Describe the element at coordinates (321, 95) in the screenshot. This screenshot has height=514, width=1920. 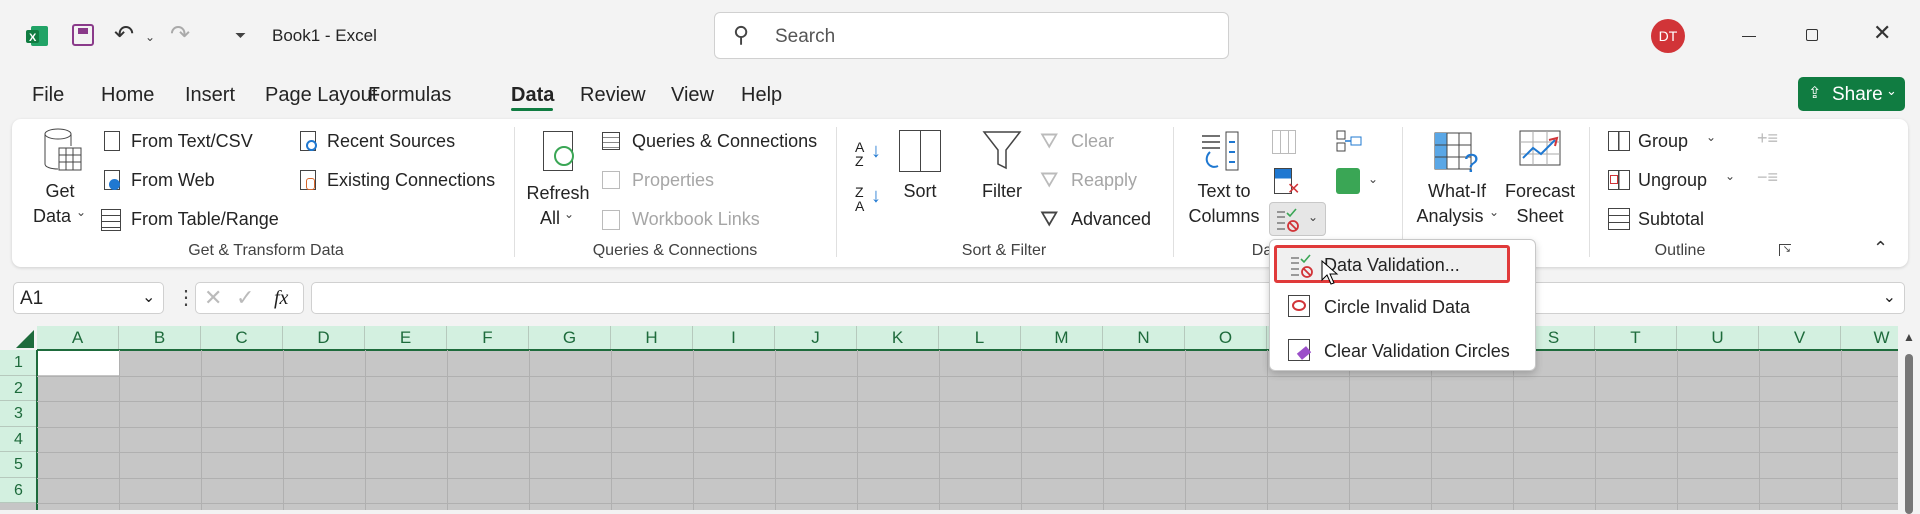
I see `tab-page-layout: Page Layout` at that location.